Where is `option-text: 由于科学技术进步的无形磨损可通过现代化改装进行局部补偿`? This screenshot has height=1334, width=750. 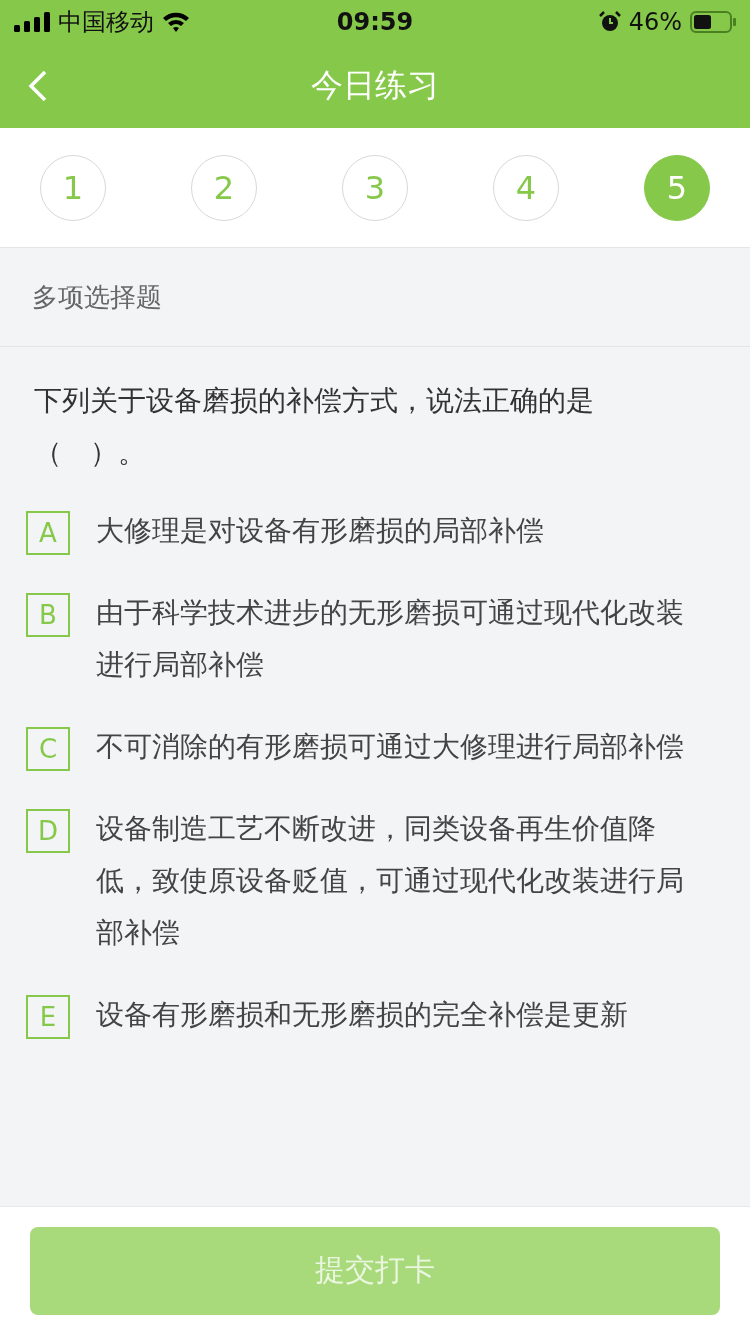
option-text: 由于科学技术进步的无形磨损可通过现代化改装进行局部补偿 is located at coordinates (396, 639).